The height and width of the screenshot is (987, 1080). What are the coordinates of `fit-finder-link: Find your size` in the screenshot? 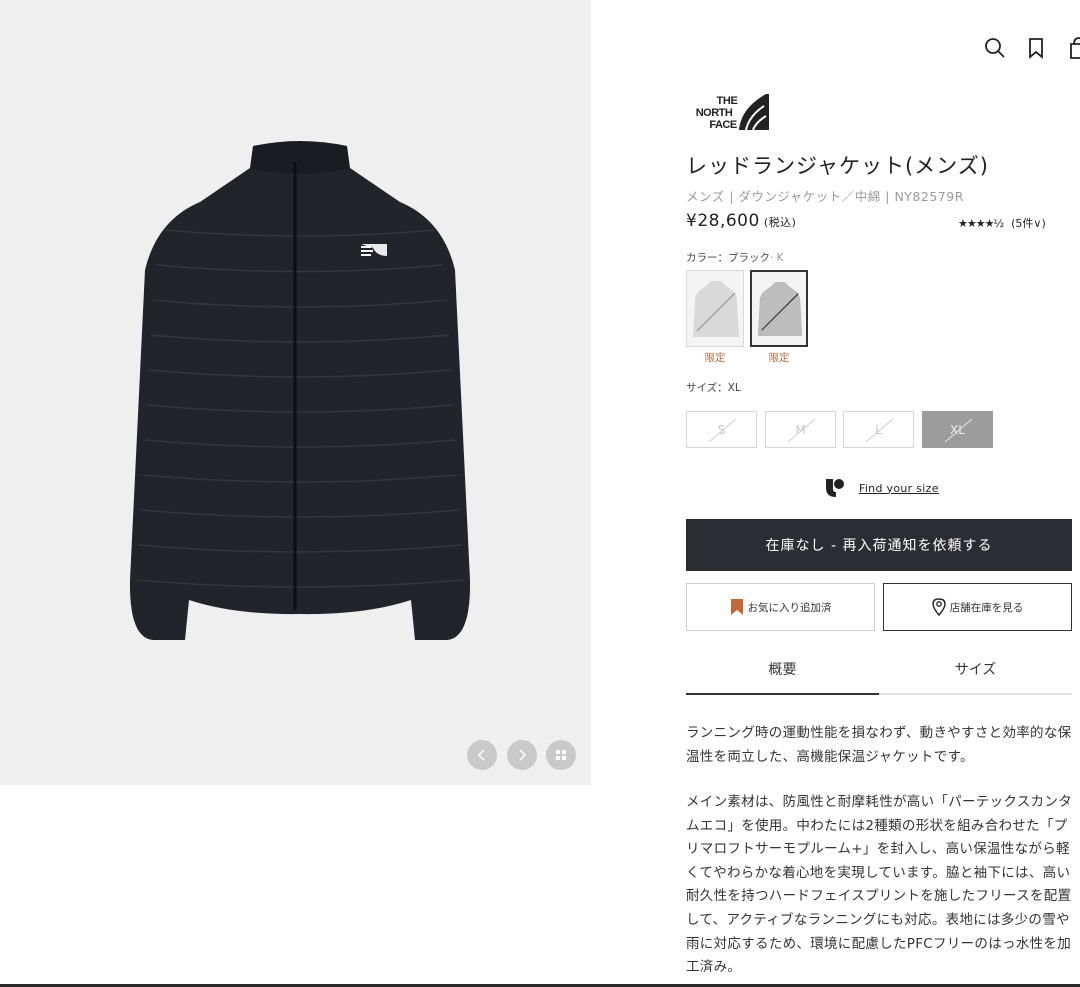 It's located at (882, 488).